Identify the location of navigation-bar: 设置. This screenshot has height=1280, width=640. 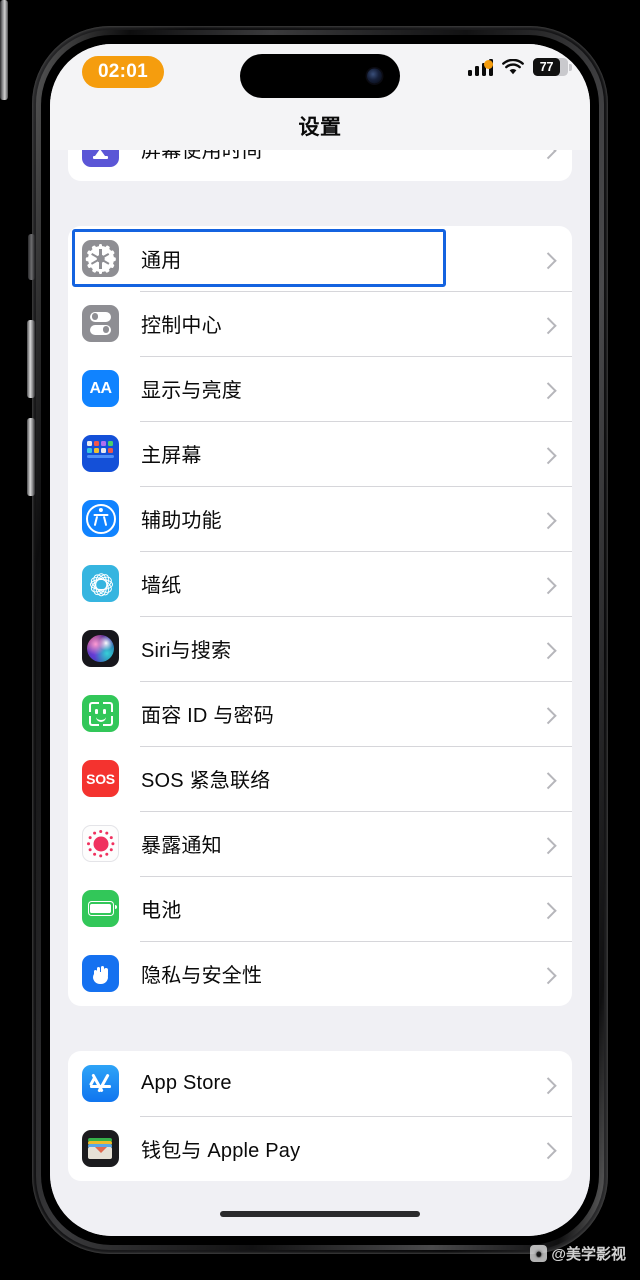
(320, 126).